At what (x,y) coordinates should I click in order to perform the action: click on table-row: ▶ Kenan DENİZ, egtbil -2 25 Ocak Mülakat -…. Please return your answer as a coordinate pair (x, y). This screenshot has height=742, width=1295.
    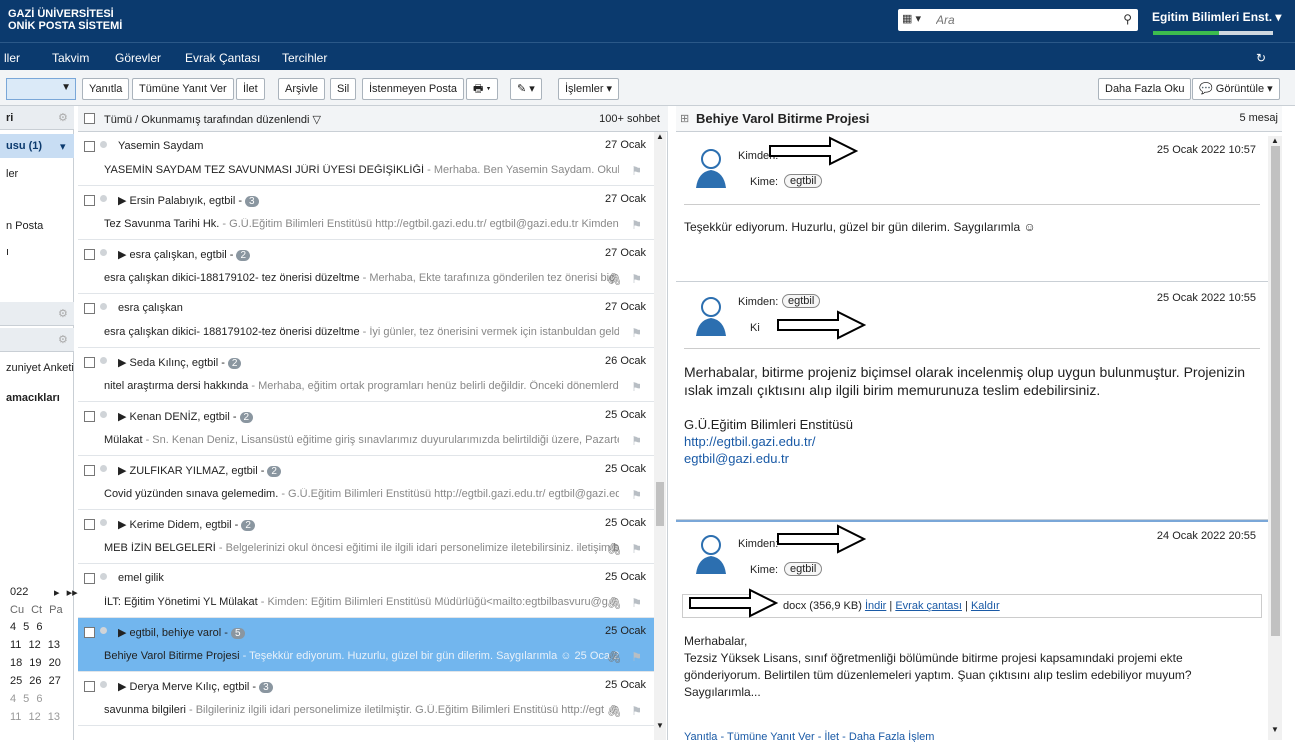
    Looking at the image, I should click on (366, 429).